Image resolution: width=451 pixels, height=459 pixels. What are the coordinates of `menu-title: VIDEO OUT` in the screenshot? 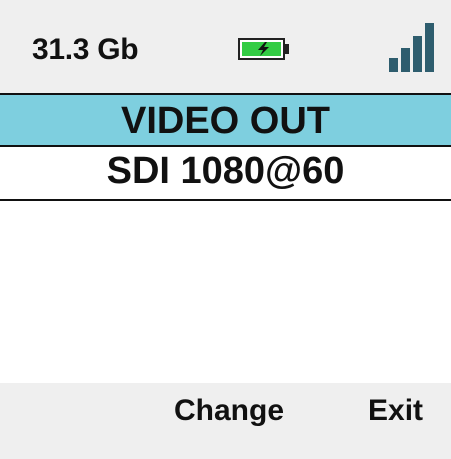 It's located at (225, 121).